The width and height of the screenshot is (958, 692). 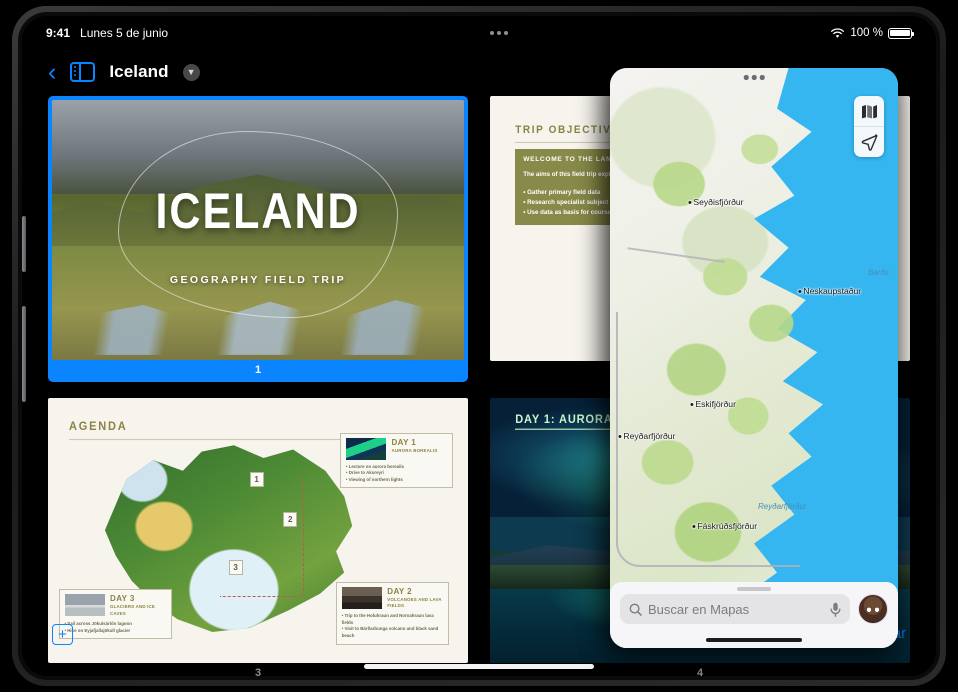 What do you see at coordinates (713, 404) in the screenshot?
I see `map-label-place: Eskifjörður` at bounding box center [713, 404].